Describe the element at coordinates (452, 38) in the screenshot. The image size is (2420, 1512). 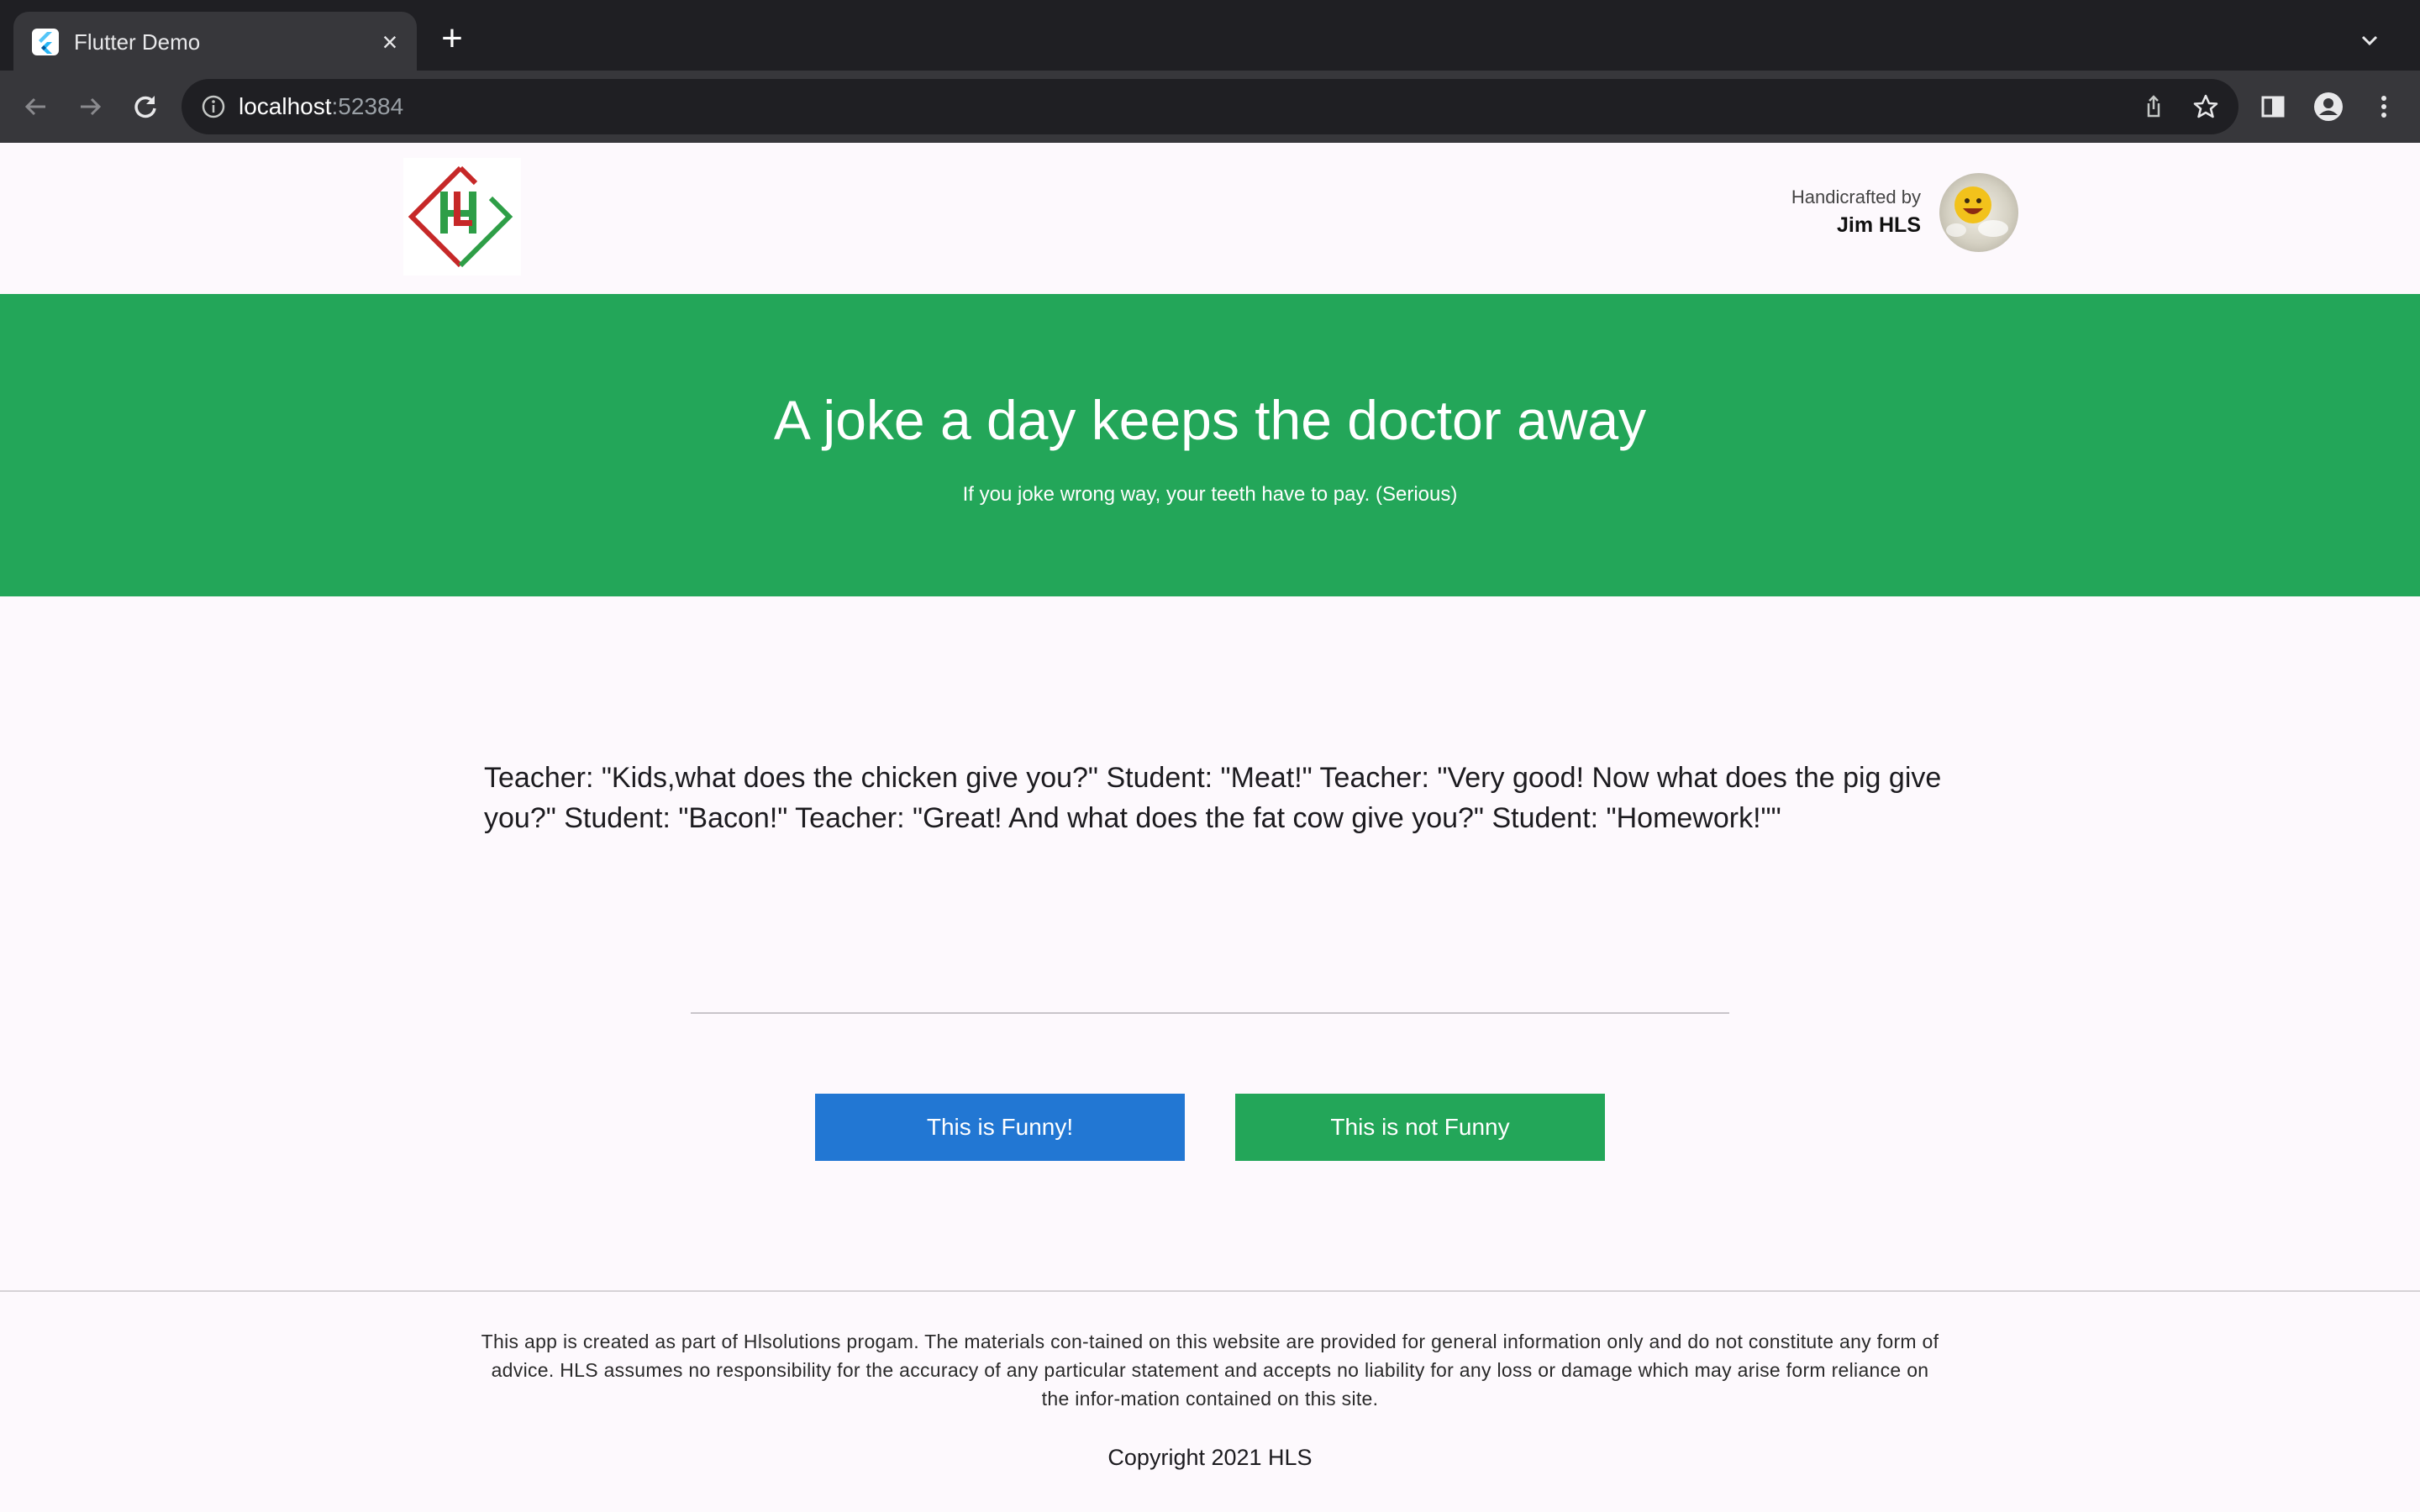
I see `plus-icon: +` at that location.